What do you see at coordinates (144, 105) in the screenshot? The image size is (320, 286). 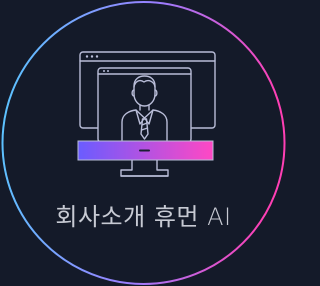 I see `monitor-shape` at bounding box center [144, 105].